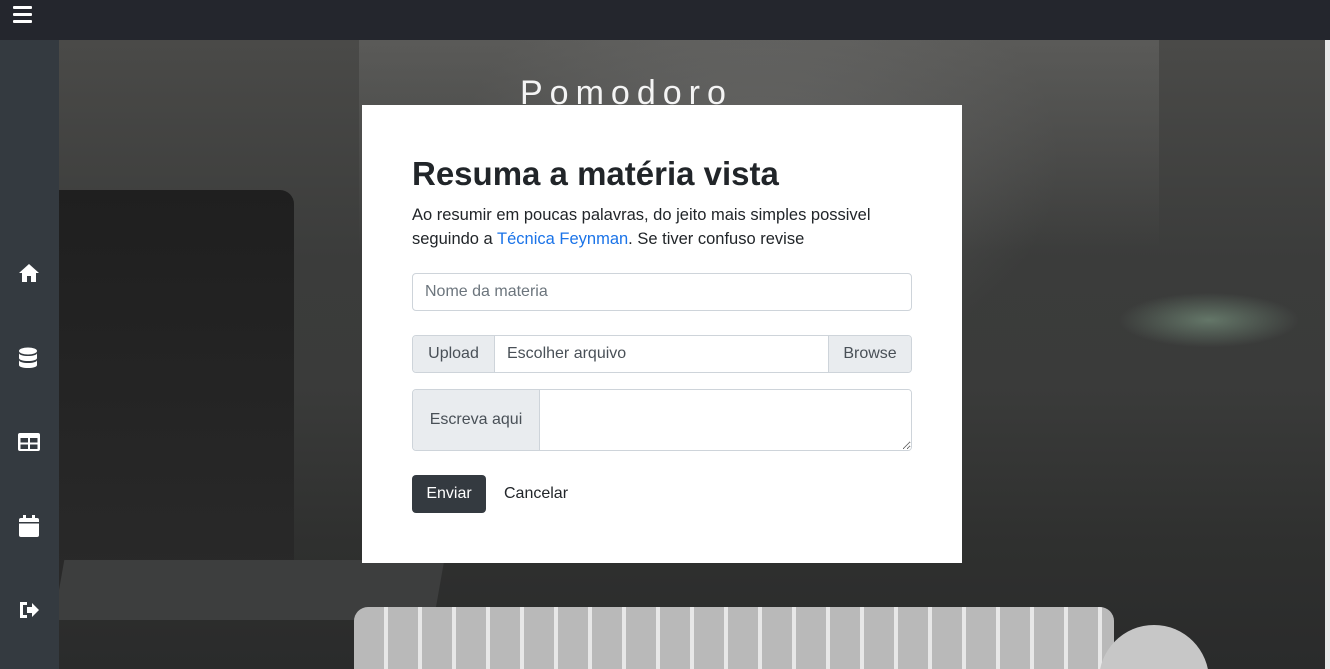  Describe the element at coordinates (23, 16) in the screenshot. I see `hamburger-icon` at that location.